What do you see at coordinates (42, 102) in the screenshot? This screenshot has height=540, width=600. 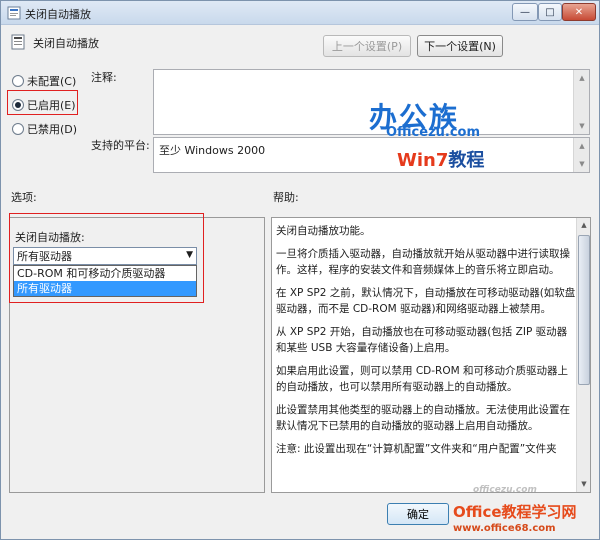 I see `highlight-frame-enabled` at bounding box center [42, 102].